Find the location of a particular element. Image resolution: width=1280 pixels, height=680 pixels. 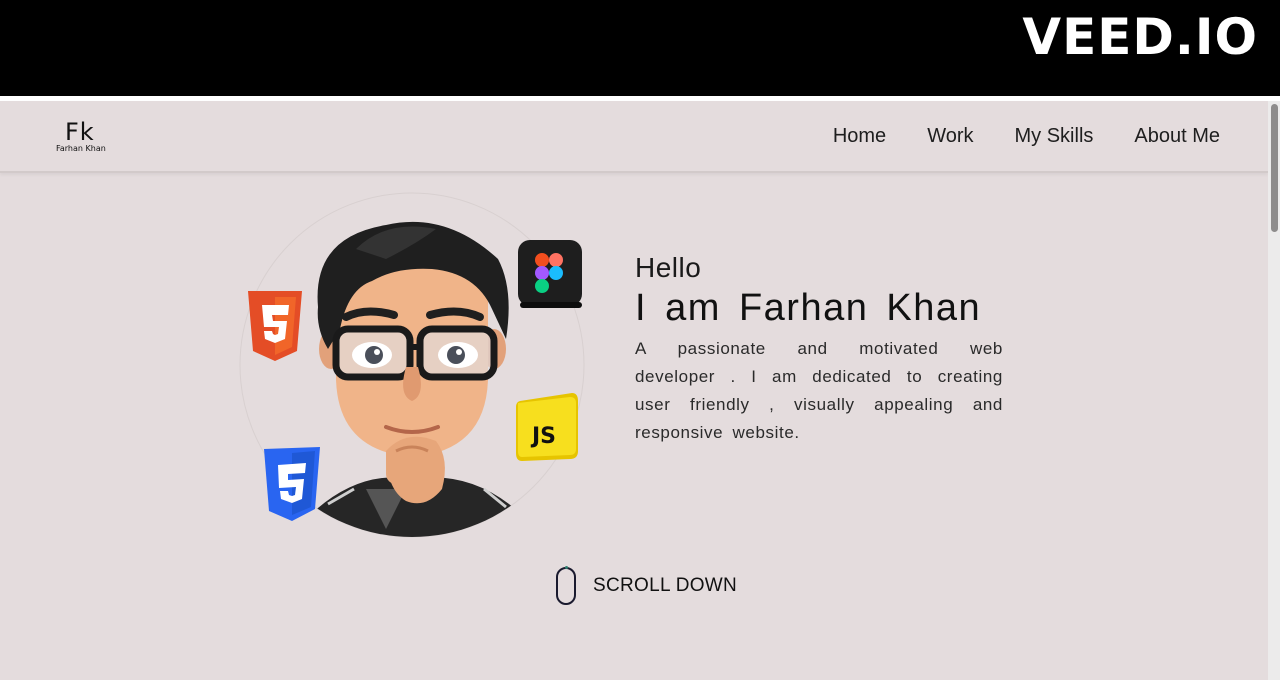

js-icon: JS is located at coordinates (547, 427).